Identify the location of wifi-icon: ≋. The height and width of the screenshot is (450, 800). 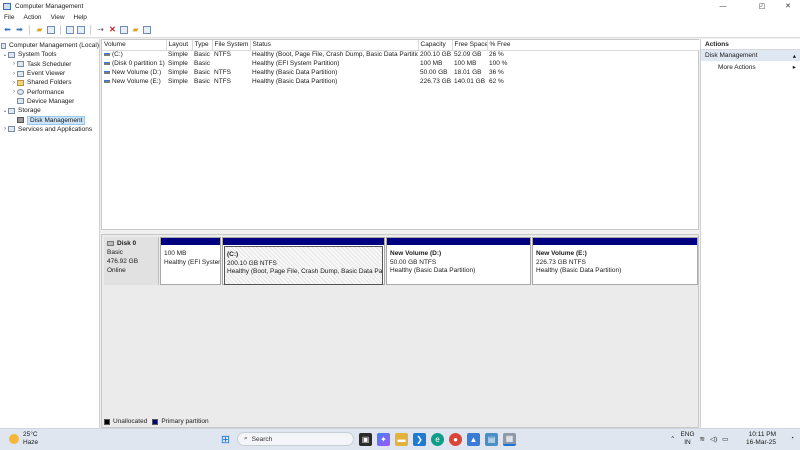
(702, 439).